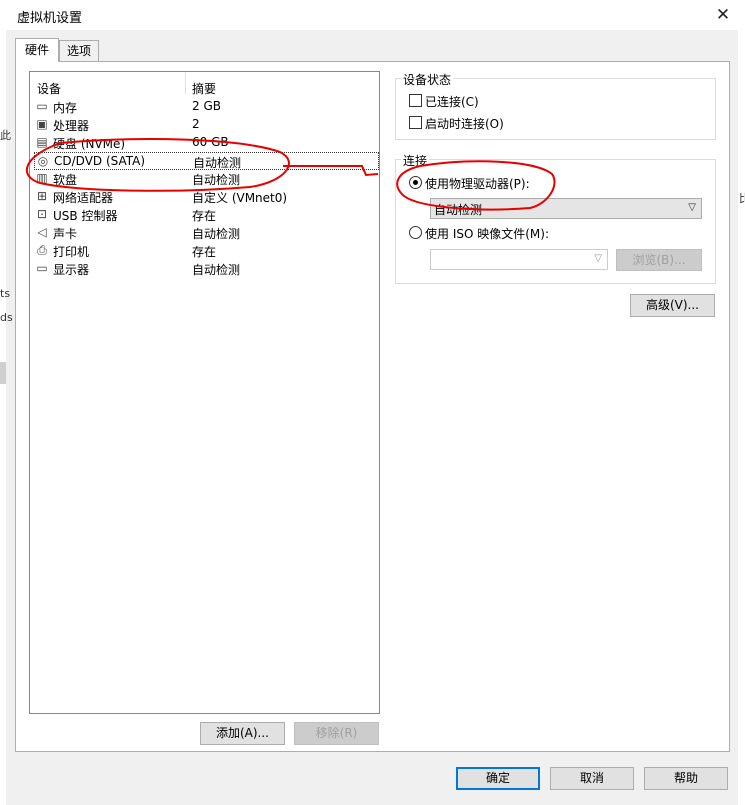 This screenshot has width=745, height=805. I want to click on background-window-right, so click(741, 417).